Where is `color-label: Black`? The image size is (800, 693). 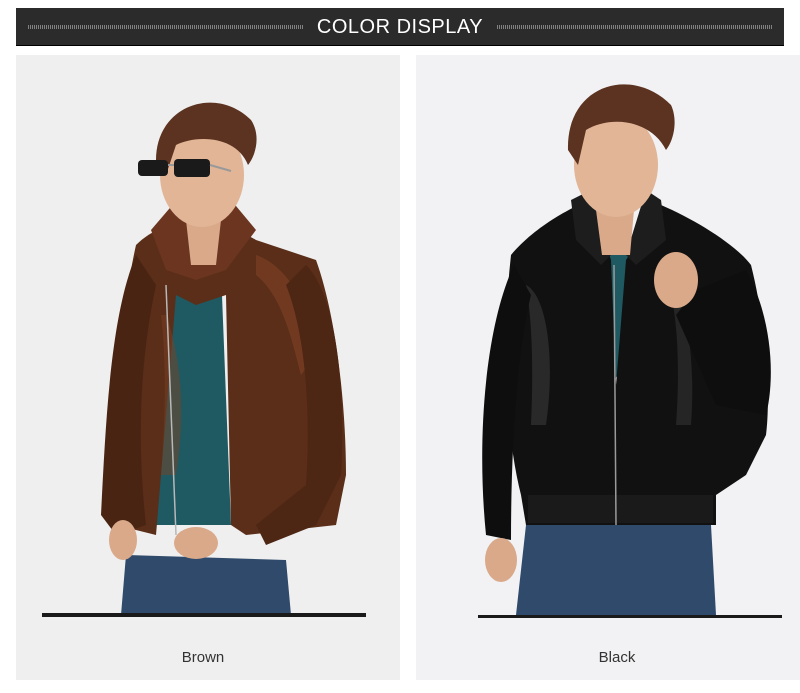
color-label: Black is located at coordinates (617, 657).